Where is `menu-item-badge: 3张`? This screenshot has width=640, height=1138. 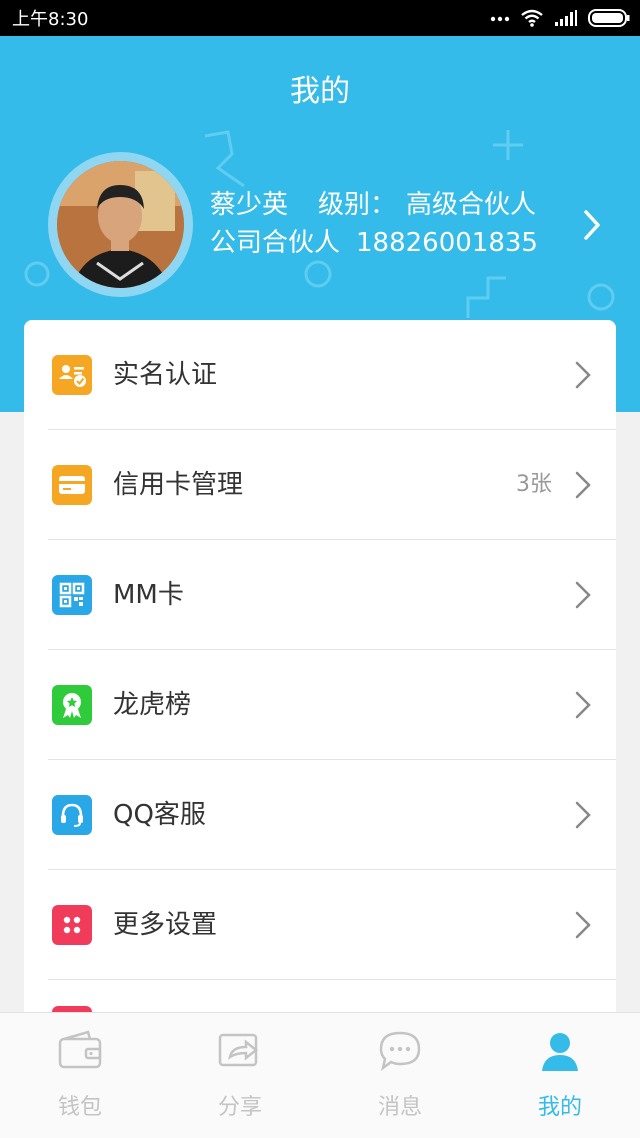
menu-item-badge: 3张 is located at coordinates (534, 484).